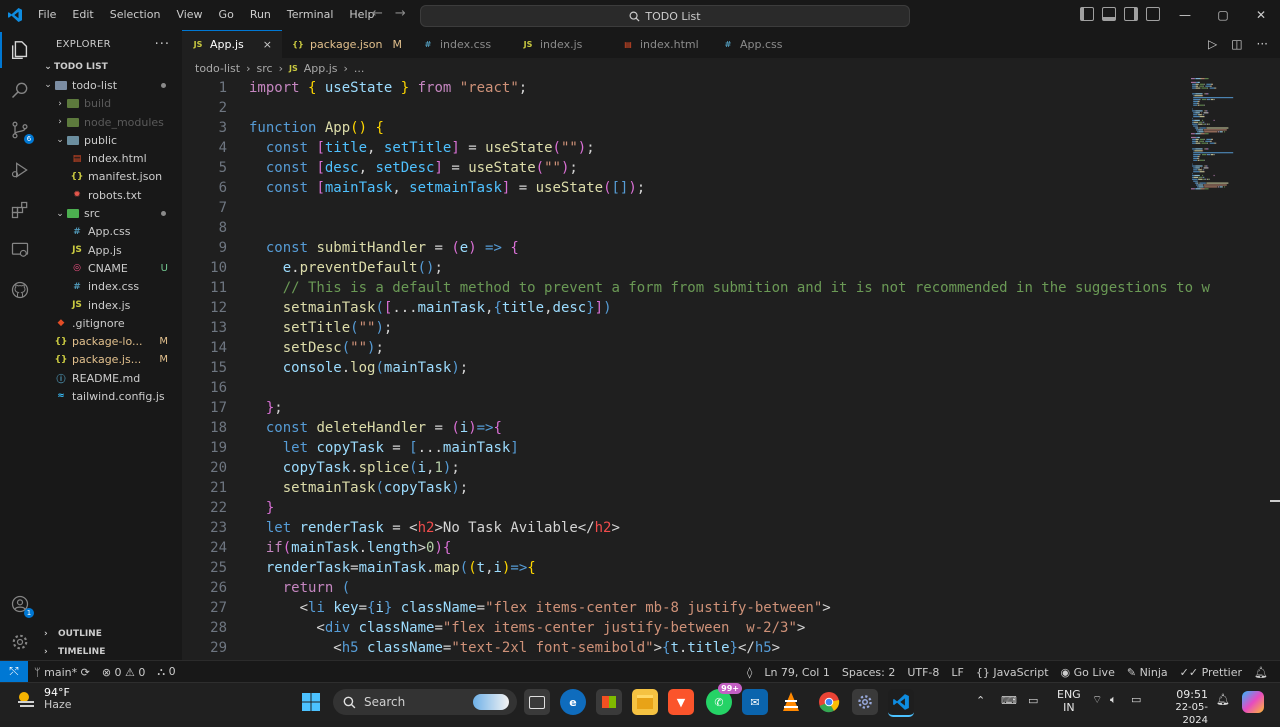  I want to click on code-line: 25 renderTask=mainTask.map((t,i)=>{, so click(359, 568).